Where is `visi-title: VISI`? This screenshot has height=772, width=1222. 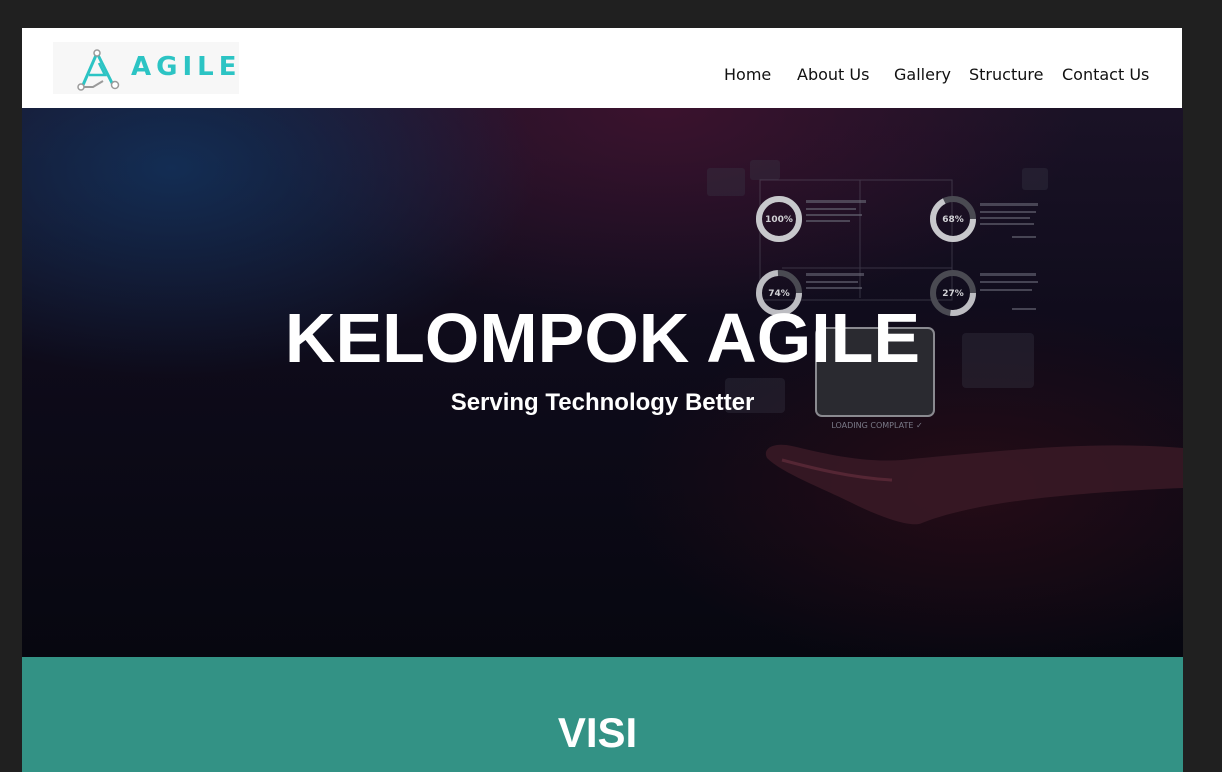
visi-title: VISI is located at coordinates (597, 732).